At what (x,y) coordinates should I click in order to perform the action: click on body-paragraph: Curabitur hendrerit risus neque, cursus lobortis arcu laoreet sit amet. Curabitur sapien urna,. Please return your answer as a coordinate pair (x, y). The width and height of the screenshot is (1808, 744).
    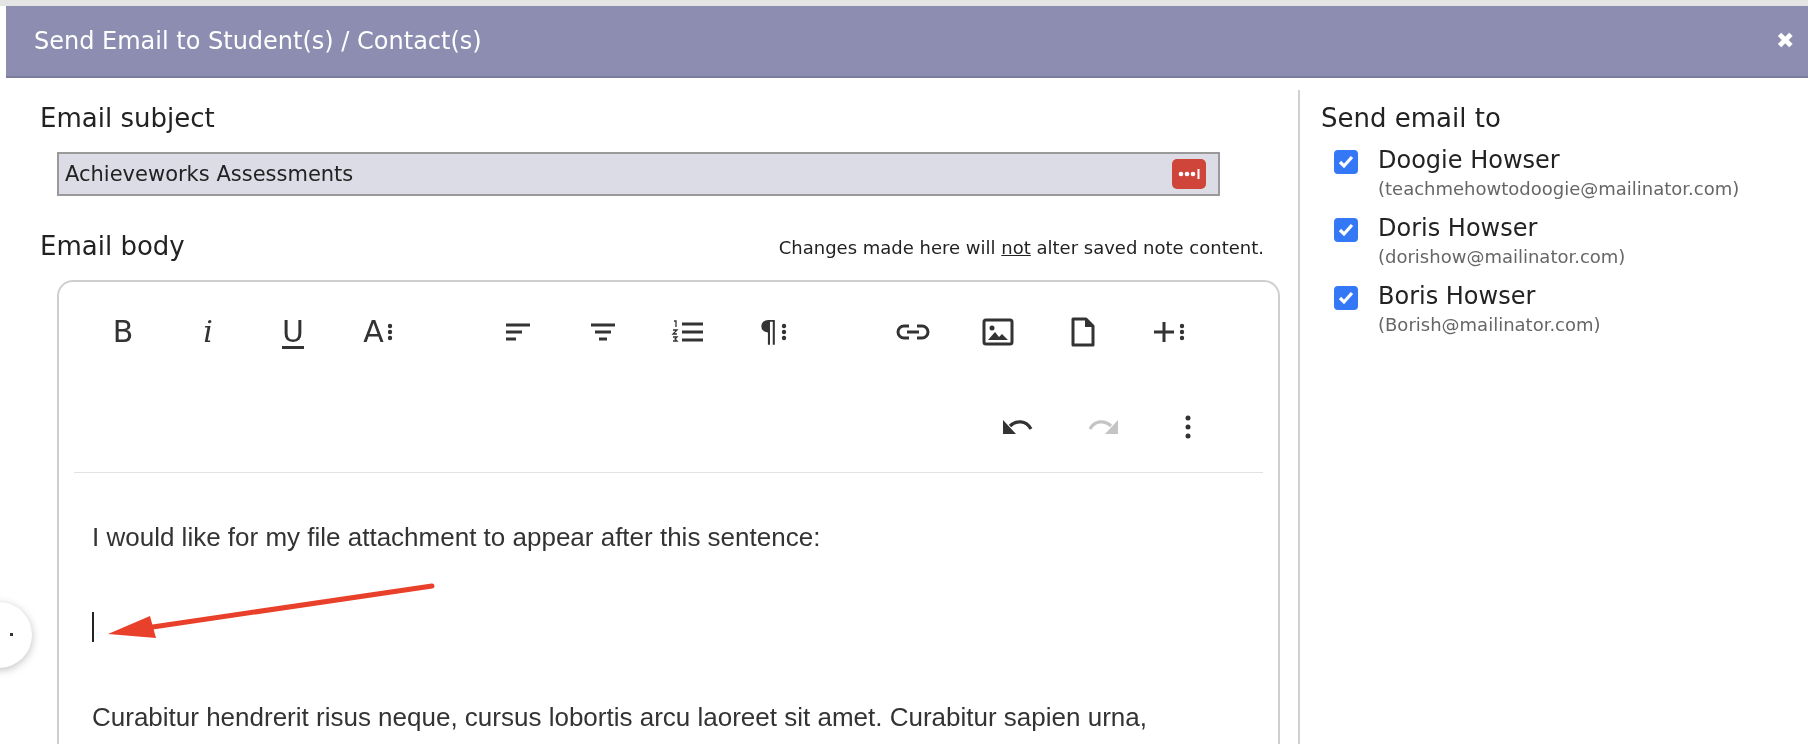
    Looking at the image, I should click on (620, 717).